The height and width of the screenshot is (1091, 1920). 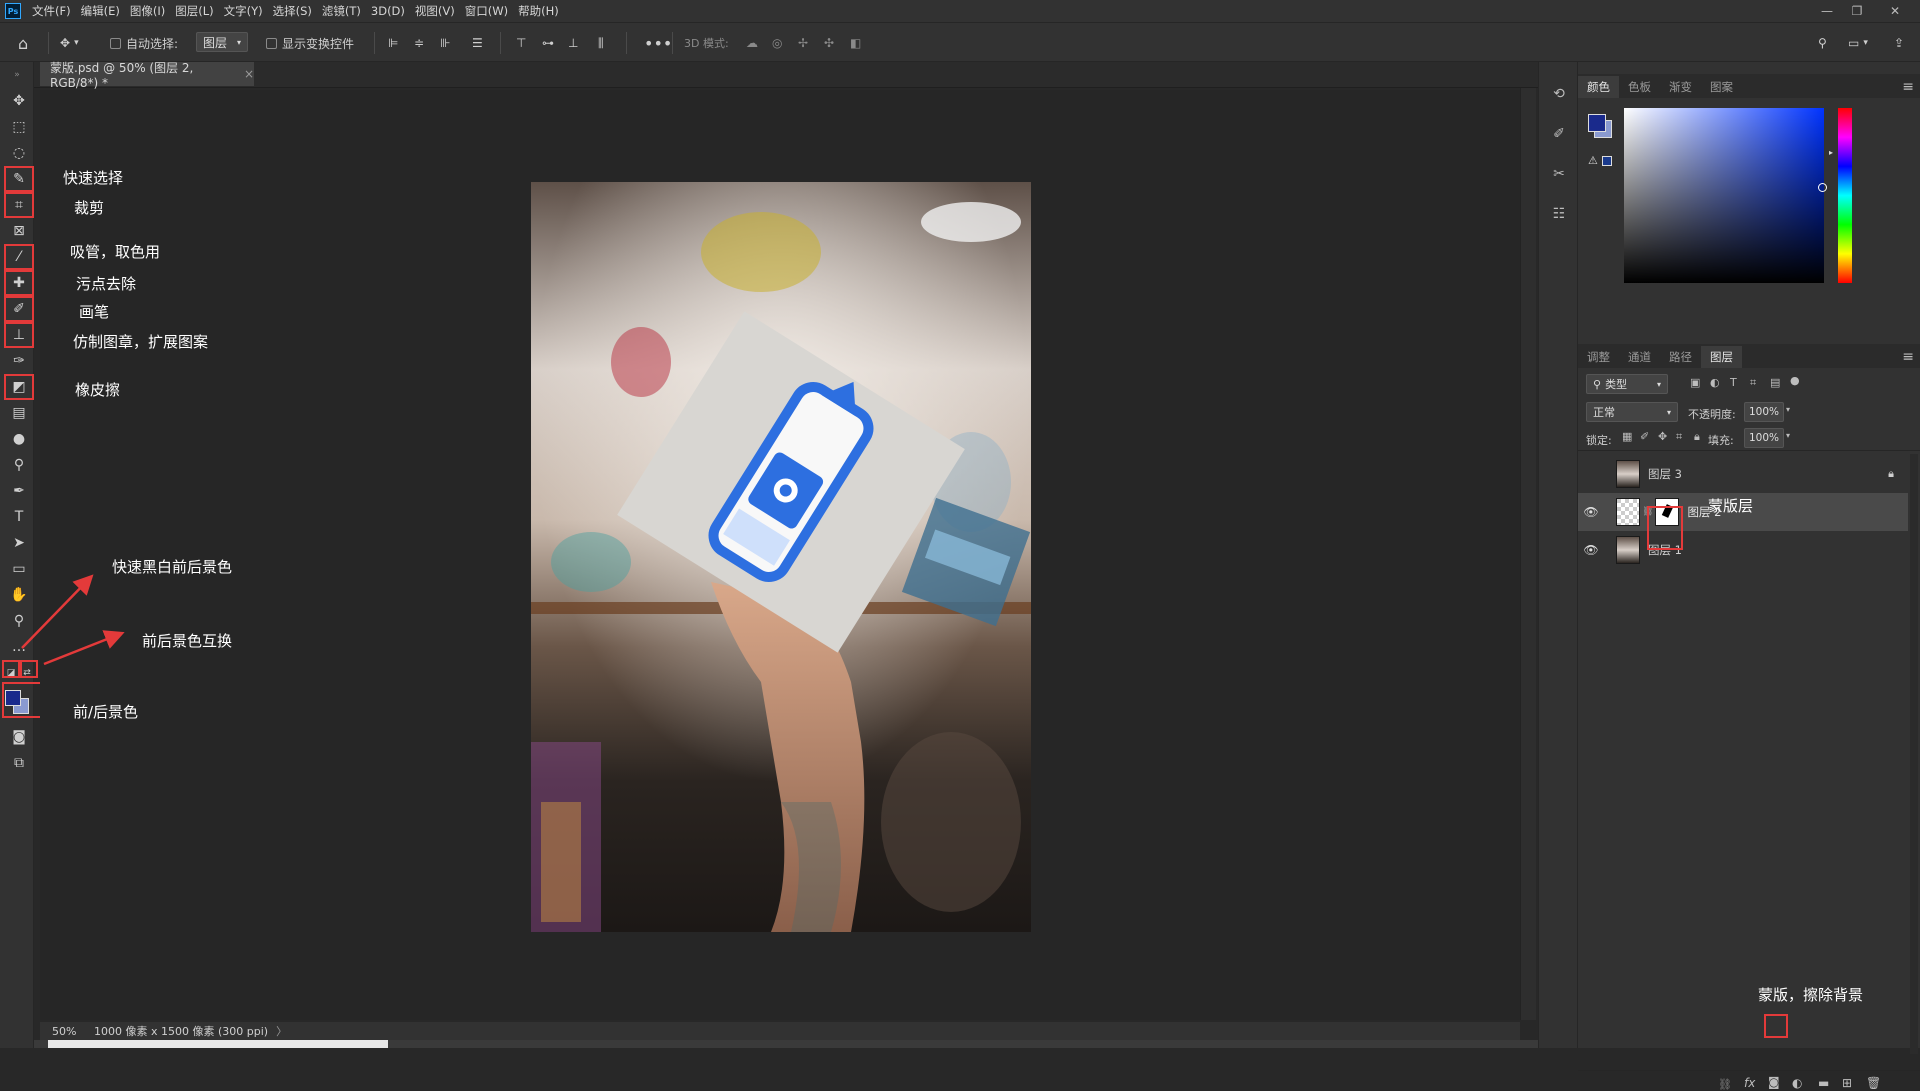 What do you see at coordinates (521, 43) in the screenshot?
I see `align-top-icon: ⊤` at bounding box center [521, 43].